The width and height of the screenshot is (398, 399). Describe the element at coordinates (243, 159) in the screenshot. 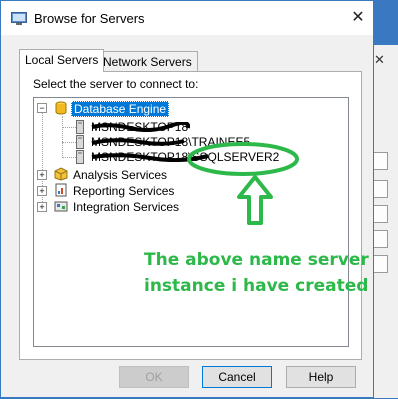

I see `highlight-ellipse` at that location.